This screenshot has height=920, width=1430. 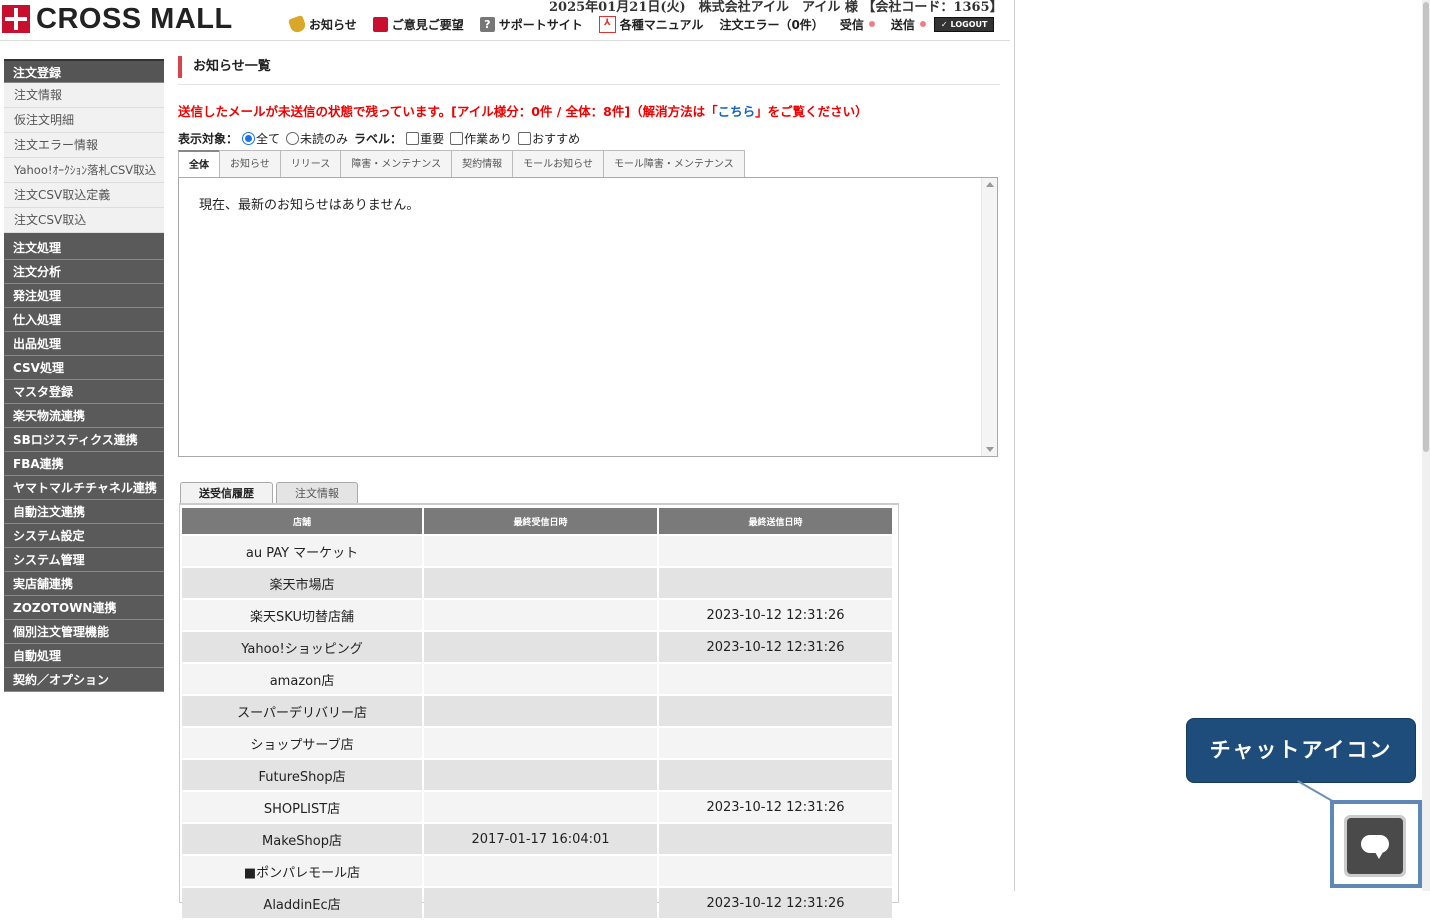 What do you see at coordinates (324, 139) in the screenshot?
I see `radio-unread-label: 未読のみ` at bounding box center [324, 139].